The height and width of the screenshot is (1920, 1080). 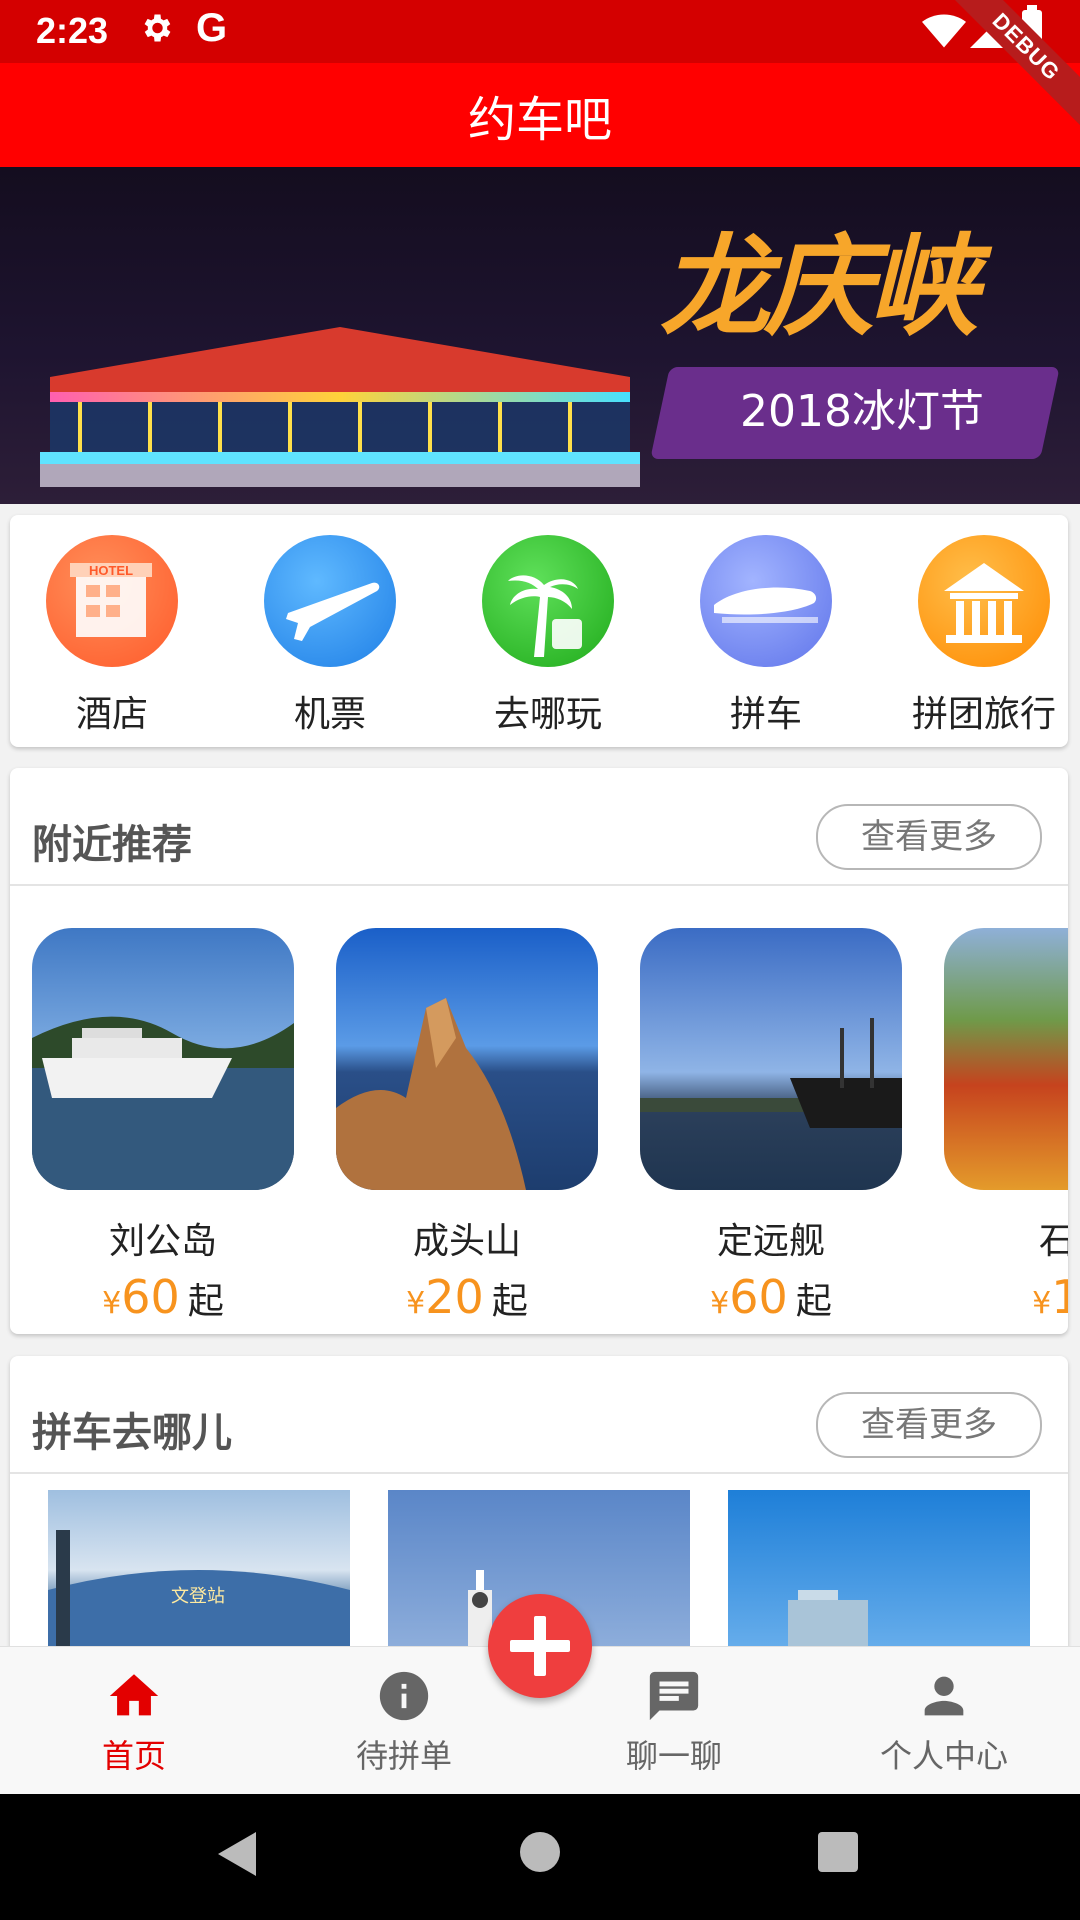 What do you see at coordinates (819, 286) in the screenshot?
I see `banner-title: 龙庆峡` at bounding box center [819, 286].